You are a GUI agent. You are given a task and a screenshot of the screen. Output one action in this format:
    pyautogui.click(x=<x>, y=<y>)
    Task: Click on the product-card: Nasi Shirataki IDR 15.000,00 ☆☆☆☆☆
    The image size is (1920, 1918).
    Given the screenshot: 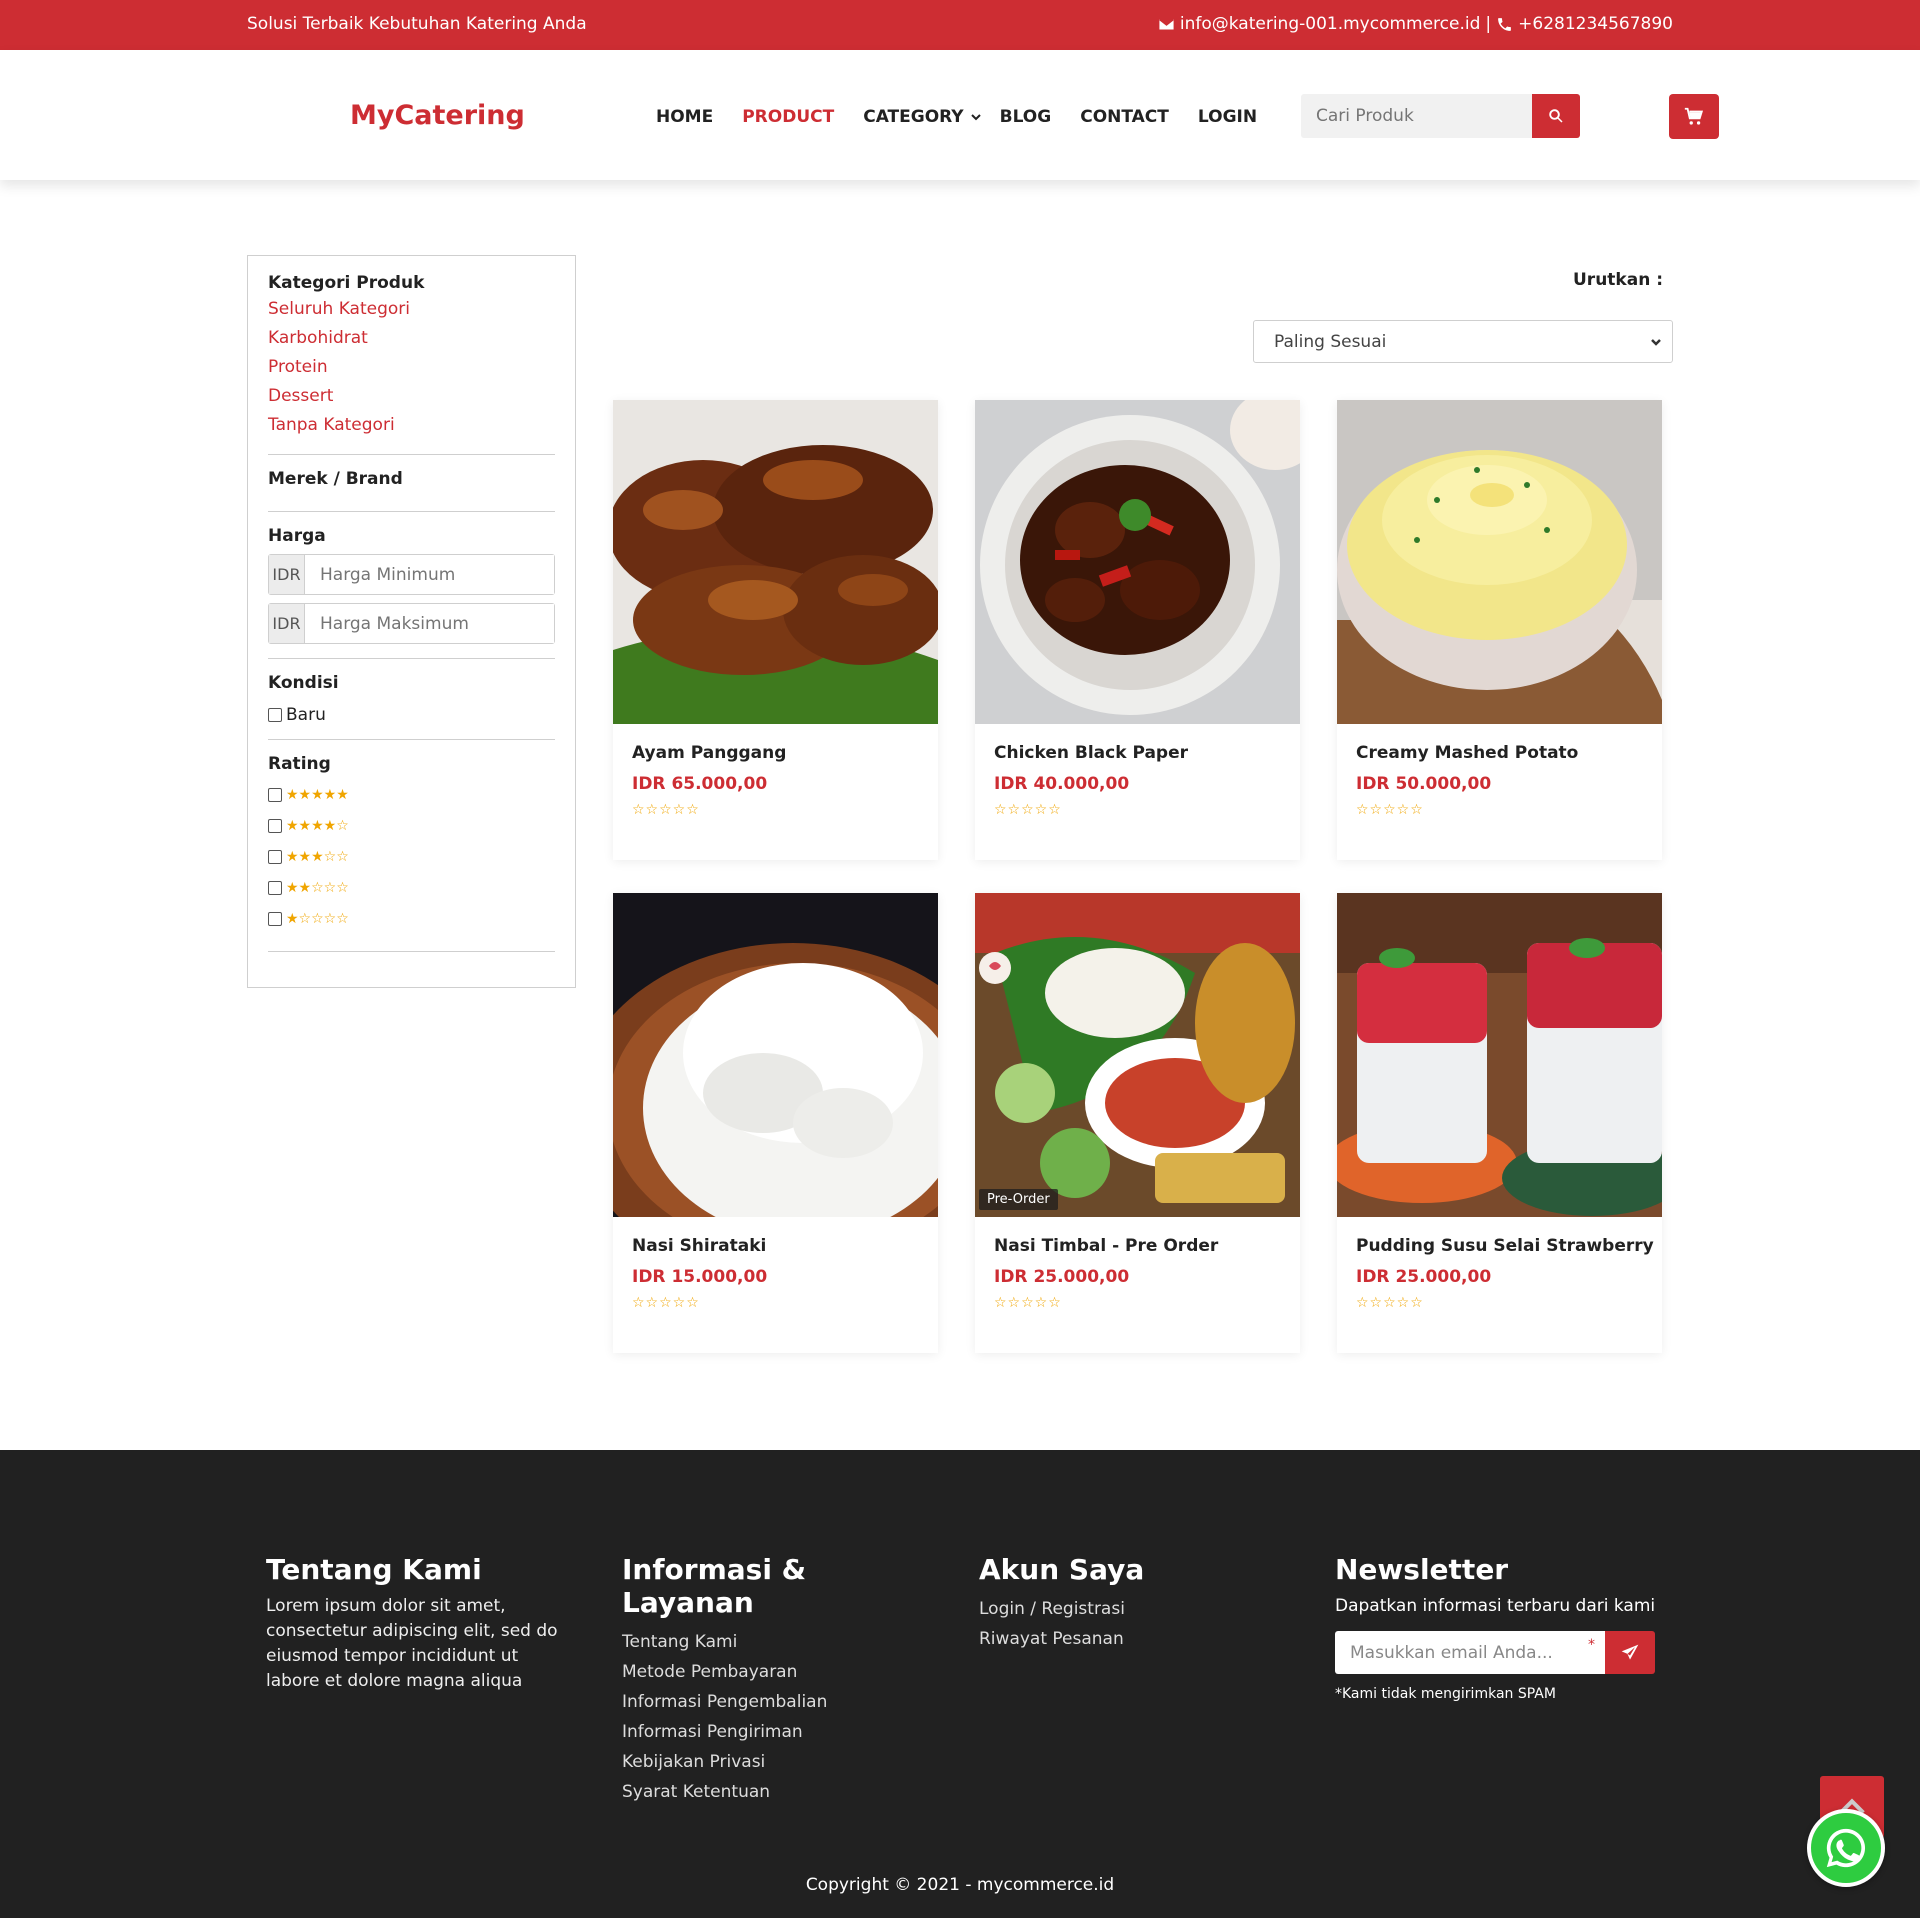 What is the action you would take?
    pyautogui.click(x=775, y=1123)
    